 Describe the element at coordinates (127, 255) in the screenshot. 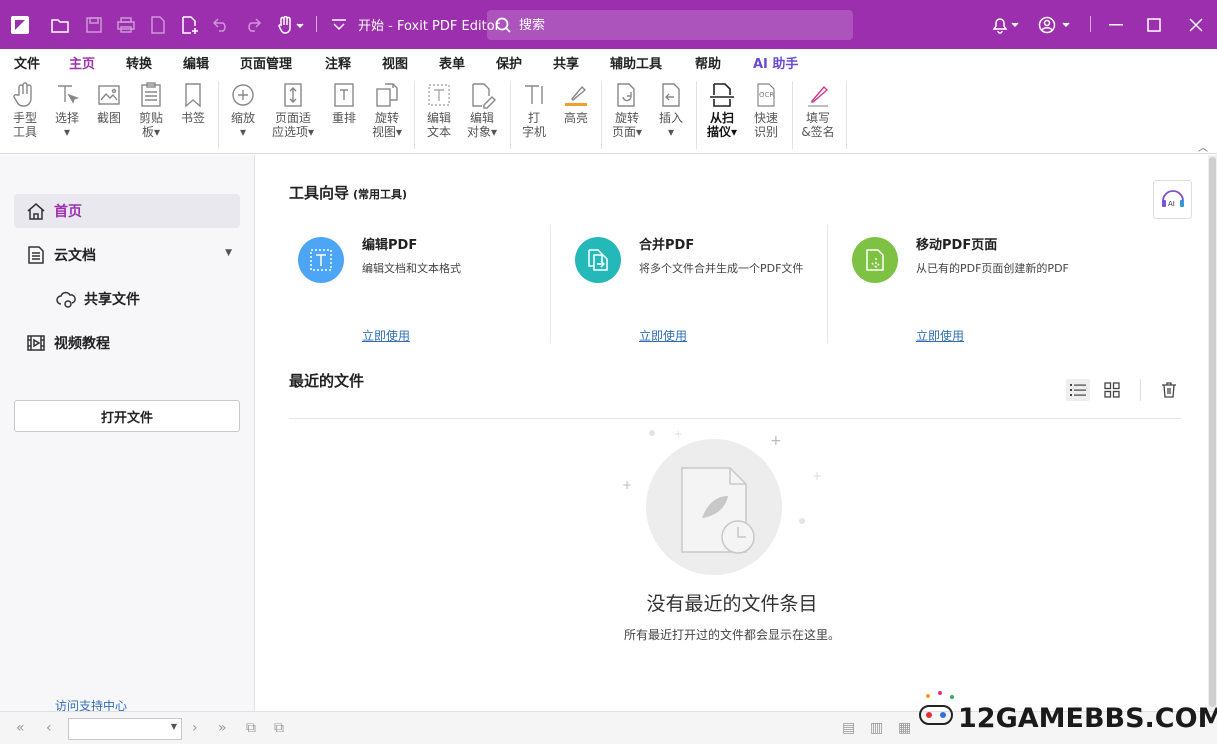

I see `sidebar-item-cloud-docs: 云文档 ▼` at that location.